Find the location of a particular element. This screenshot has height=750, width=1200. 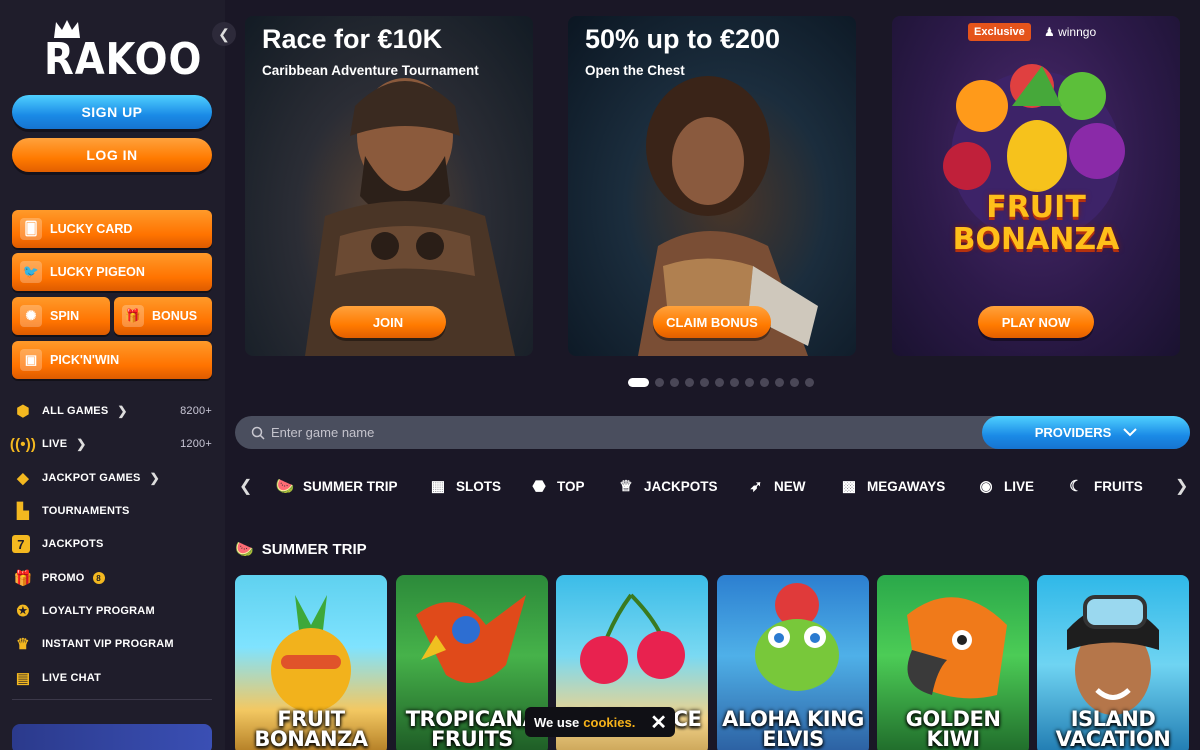

game-title-line-1: GOLDEN is located at coordinates (953, 719).